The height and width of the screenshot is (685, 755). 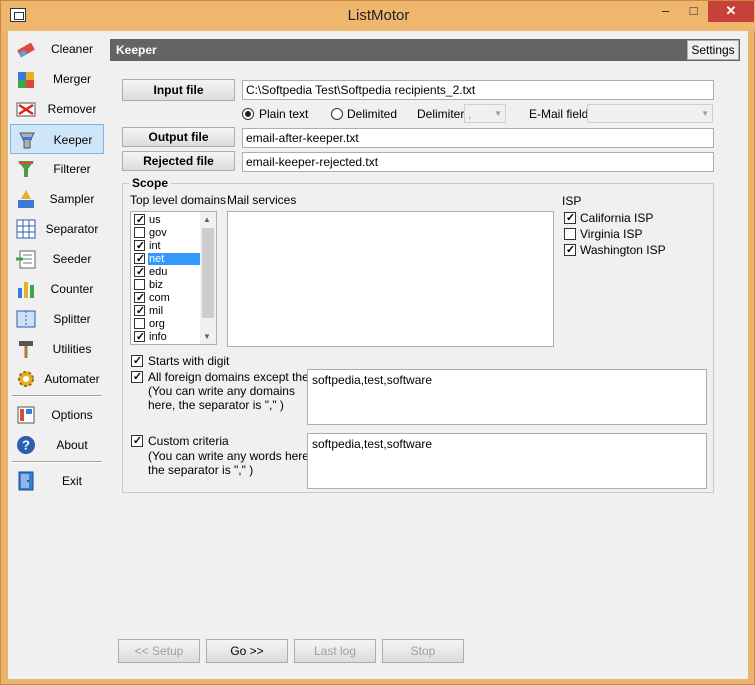 What do you see at coordinates (137, 441) in the screenshot?
I see `custom-criteria-checkbox` at bounding box center [137, 441].